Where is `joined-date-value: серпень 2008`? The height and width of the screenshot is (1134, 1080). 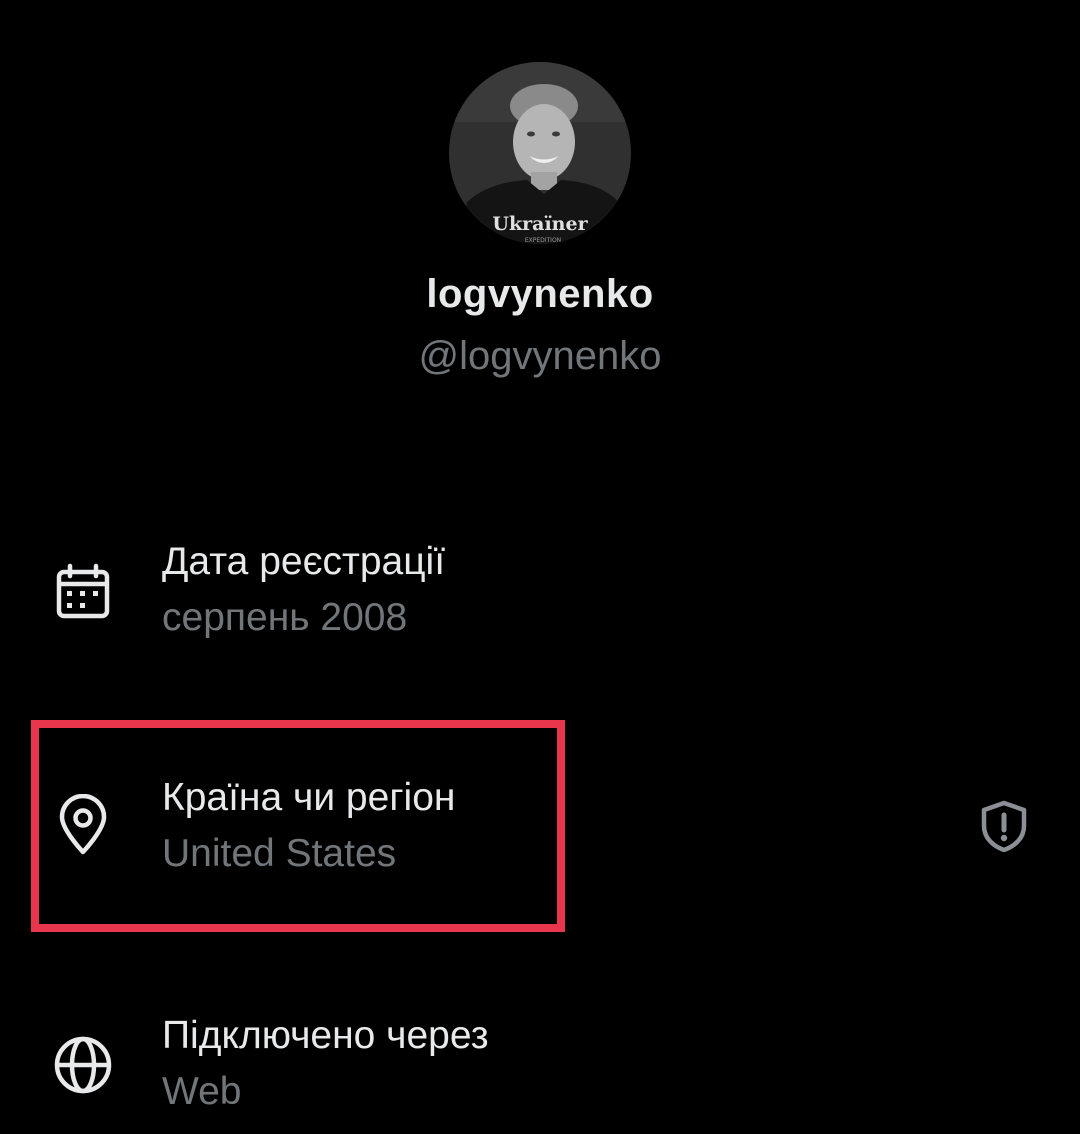
joined-date-value: серпень 2008 is located at coordinates (285, 617).